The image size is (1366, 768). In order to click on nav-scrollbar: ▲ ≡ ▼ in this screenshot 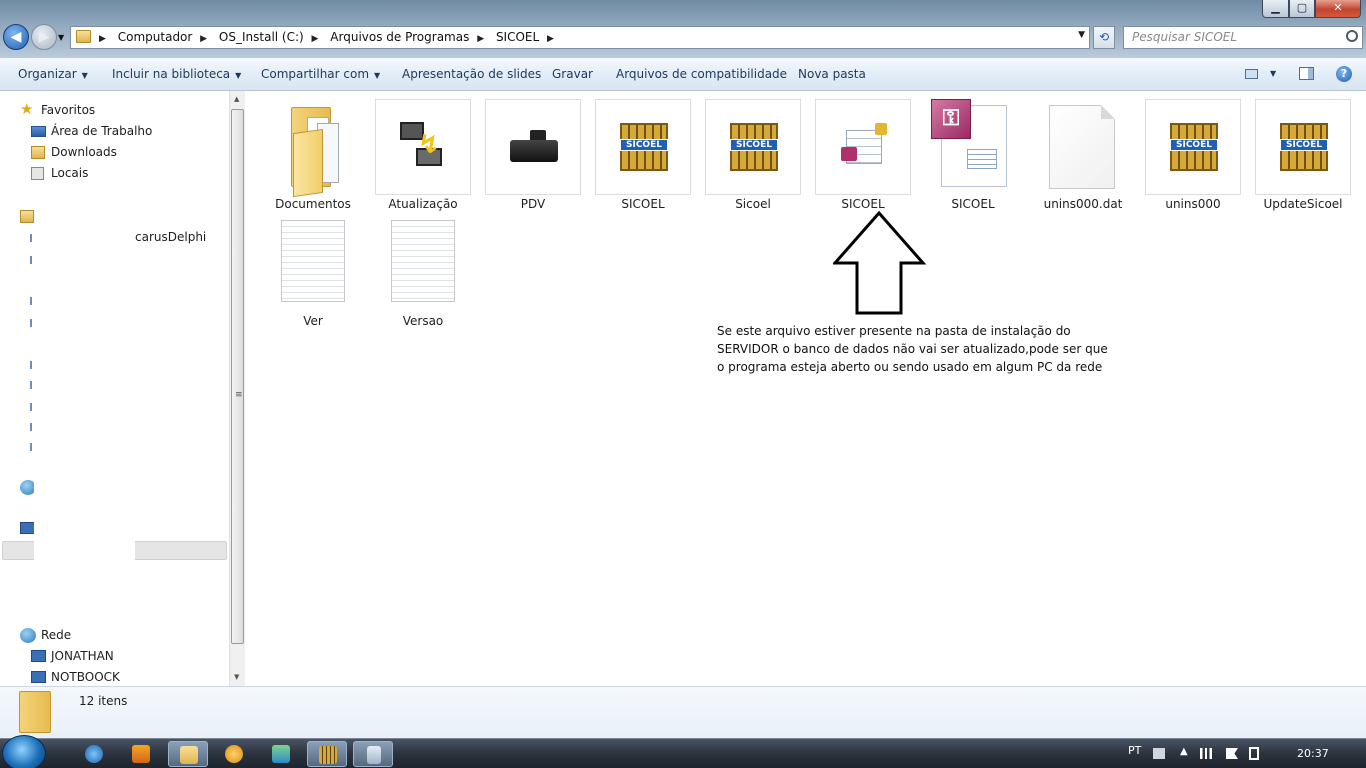, I will do `click(237, 388)`.